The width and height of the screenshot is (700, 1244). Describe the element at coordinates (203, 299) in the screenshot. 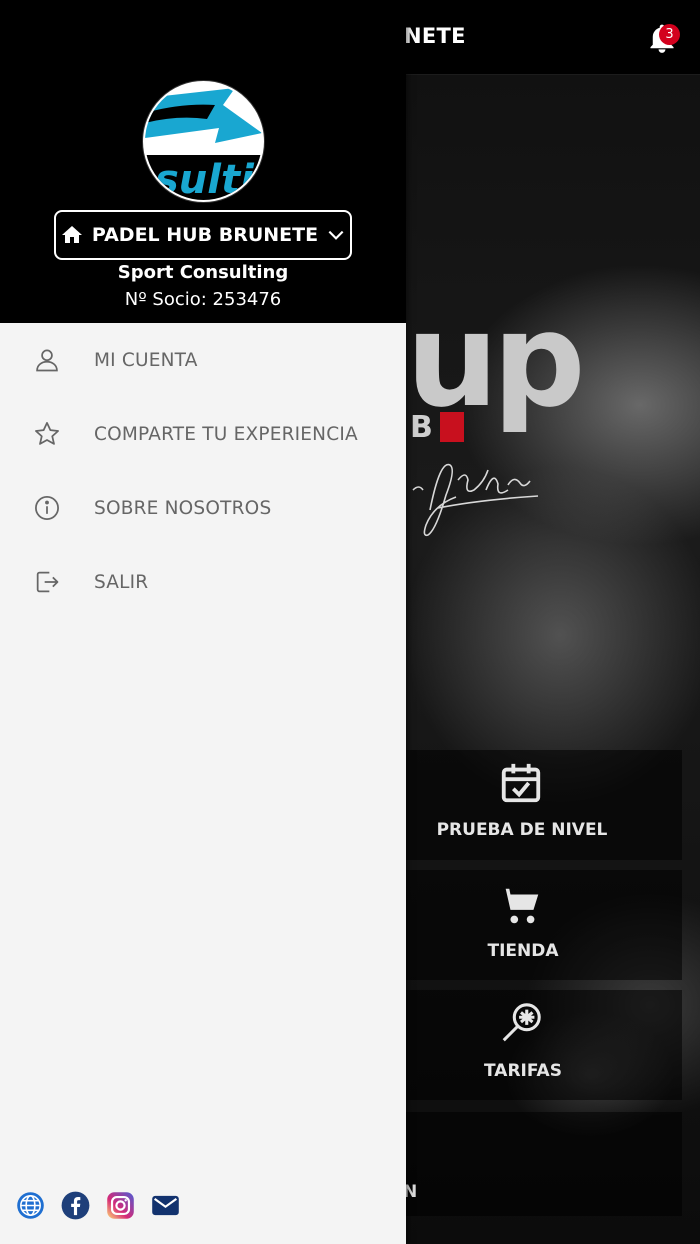

I see `member-number: Nº Socio: 253476` at that location.